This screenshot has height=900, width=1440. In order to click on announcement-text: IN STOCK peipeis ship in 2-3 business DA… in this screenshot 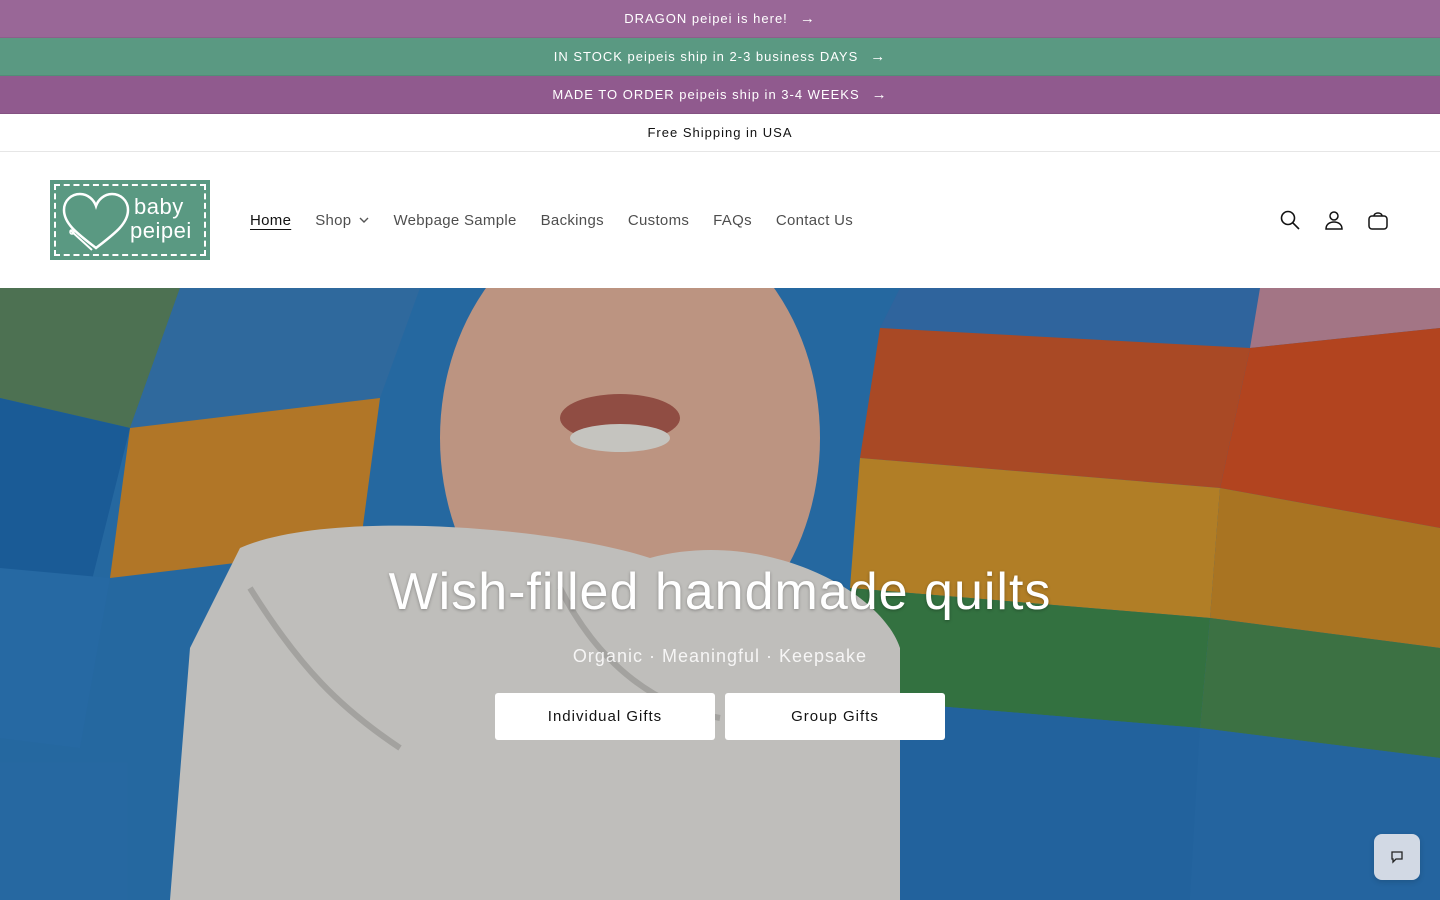, I will do `click(706, 56)`.